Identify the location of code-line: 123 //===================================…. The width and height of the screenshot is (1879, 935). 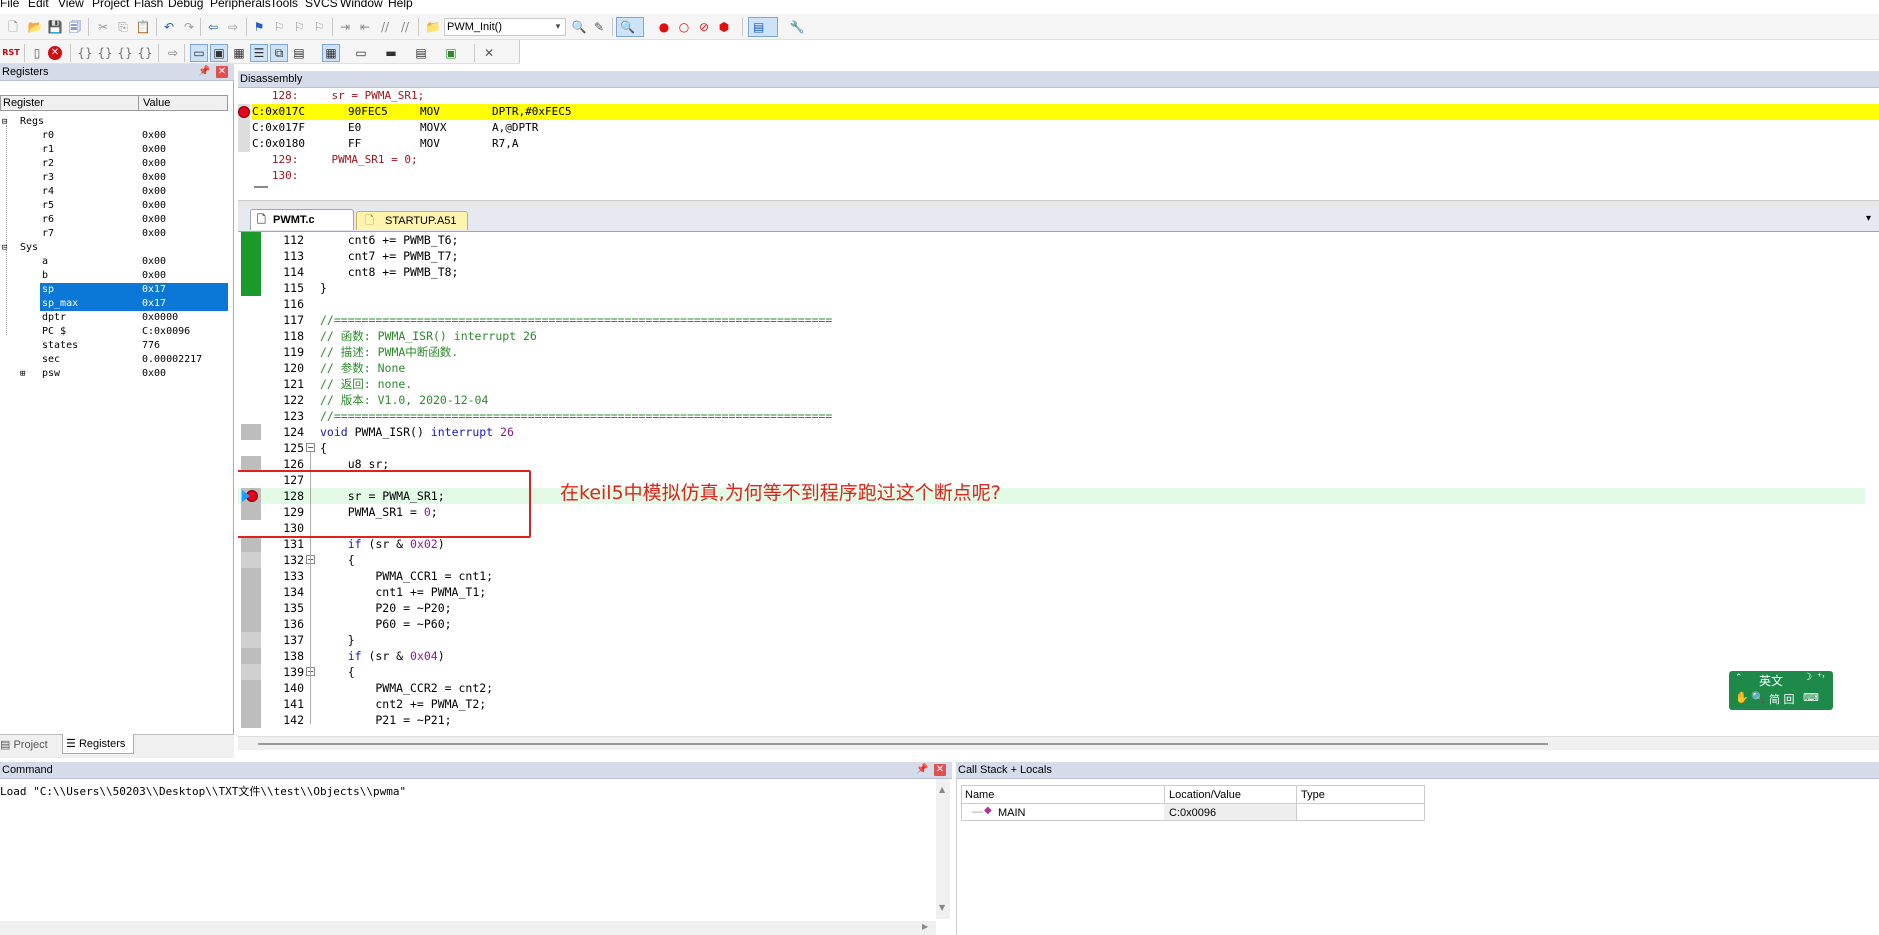
(1051, 416).